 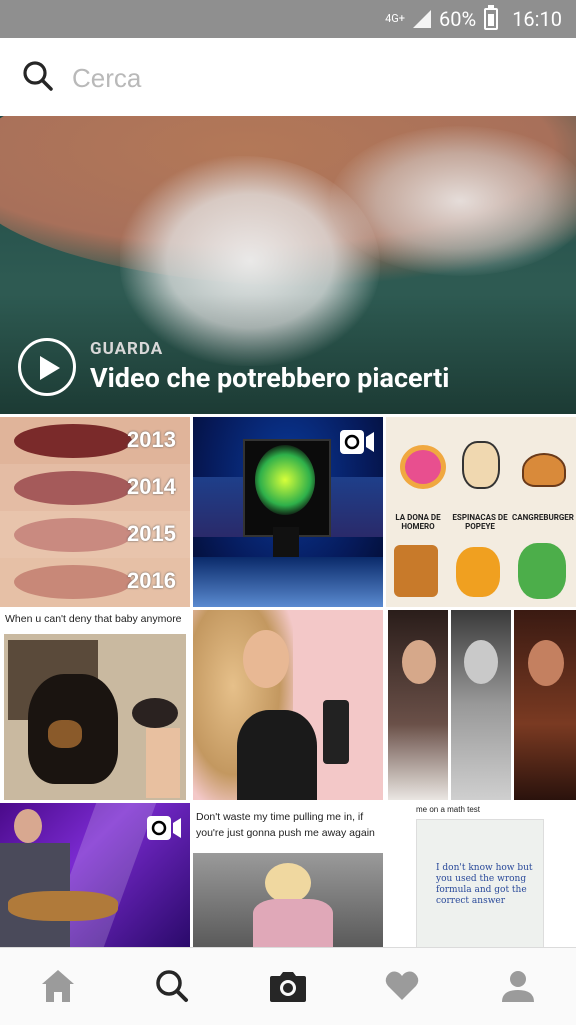 What do you see at coordinates (480, 522) in the screenshot?
I see `cartoon-label: ESPINACAS DE POPEYE` at bounding box center [480, 522].